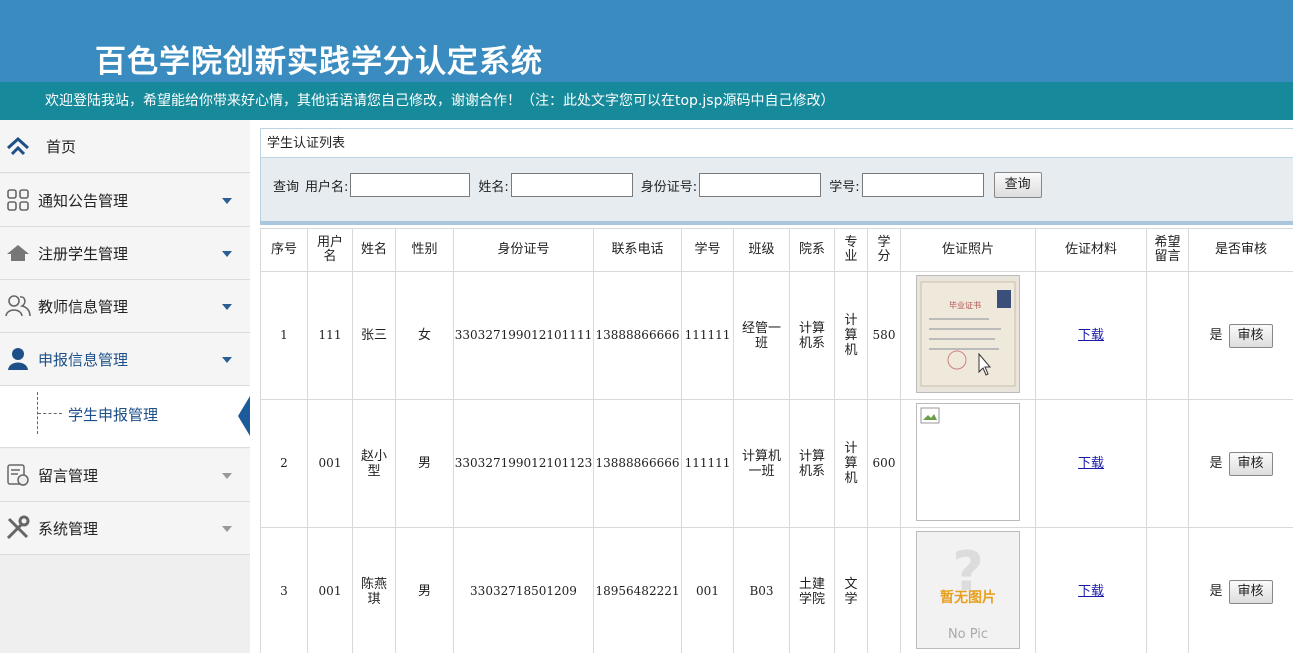 Image resolution: width=1293 pixels, height=653 pixels. What do you see at coordinates (523, 590) in the screenshot?
I see `cell-idcard: 33032718501209` at bounding box center [523, 590].